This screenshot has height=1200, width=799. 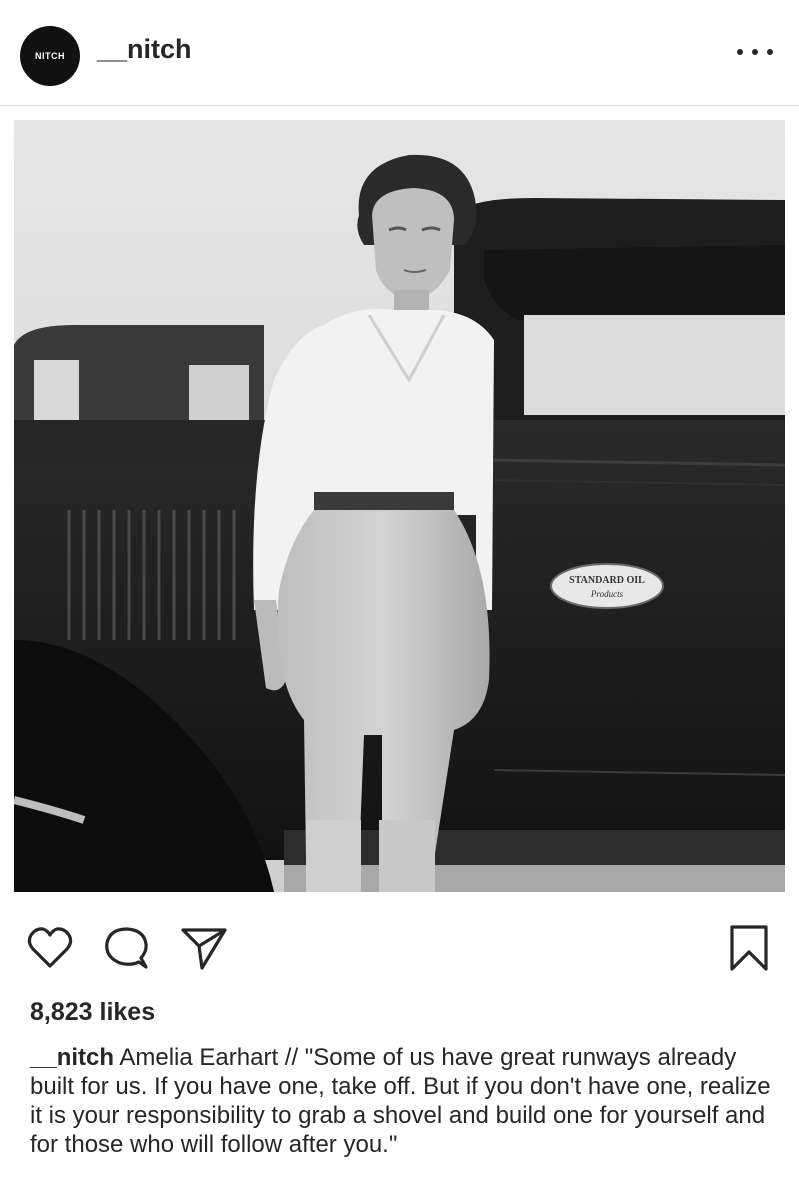 I want to click on username: __nitch, so click(x=144, y=49).